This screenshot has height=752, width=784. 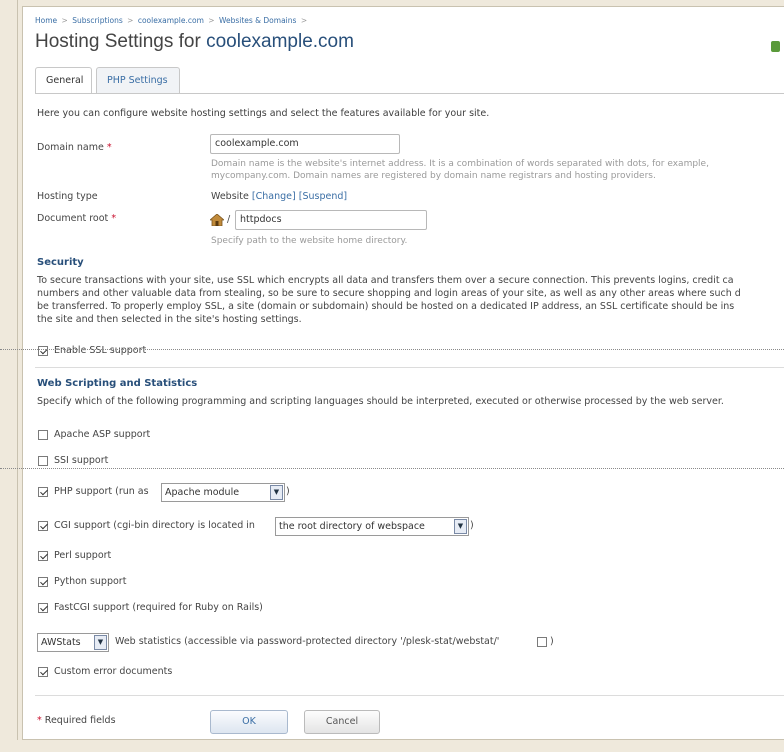 What do you see at coordinates (43, 526) in the screenshot?
I see `cgi-checkbox` at bounding box center [43, 526].